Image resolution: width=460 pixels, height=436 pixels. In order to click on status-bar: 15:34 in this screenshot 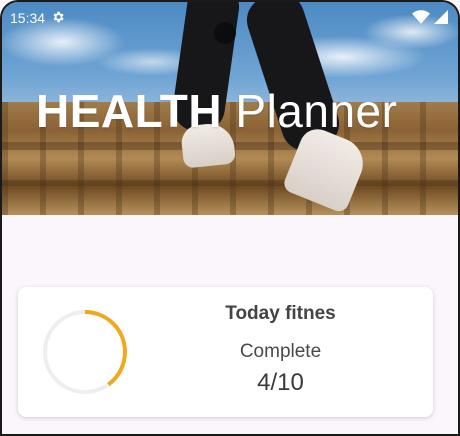, I will do `click(229, 18)`.